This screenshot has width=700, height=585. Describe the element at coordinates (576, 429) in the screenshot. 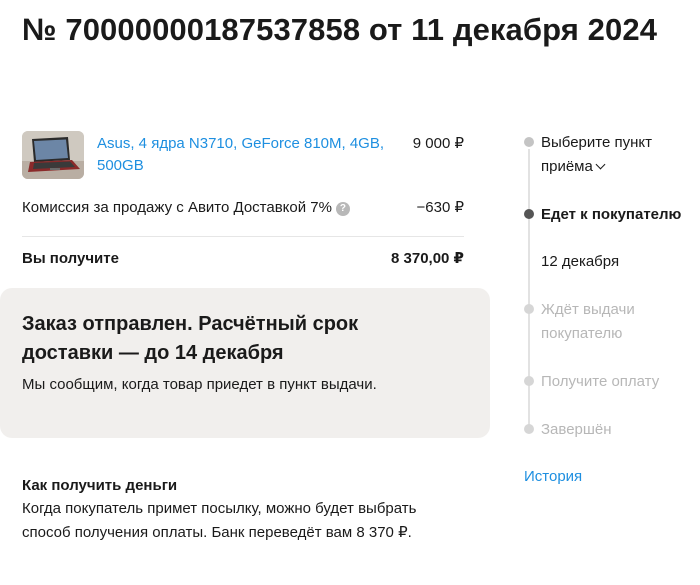

I see `timeline-step-complete: Завершён` at that location.